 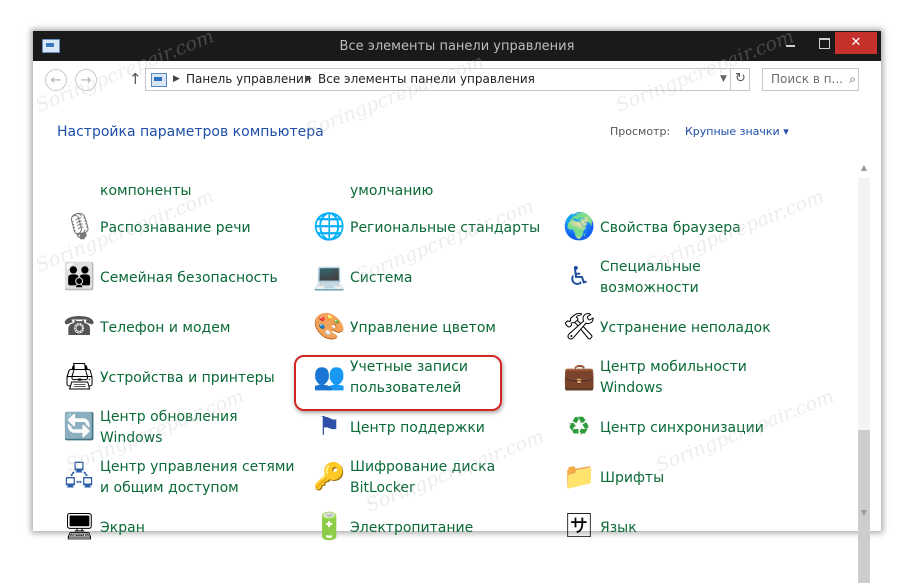 What do you see at coordinates (580, 327) in the screenshot?
I see `troubleshooting-icon: 🛠` at bounding box center [580, 327].